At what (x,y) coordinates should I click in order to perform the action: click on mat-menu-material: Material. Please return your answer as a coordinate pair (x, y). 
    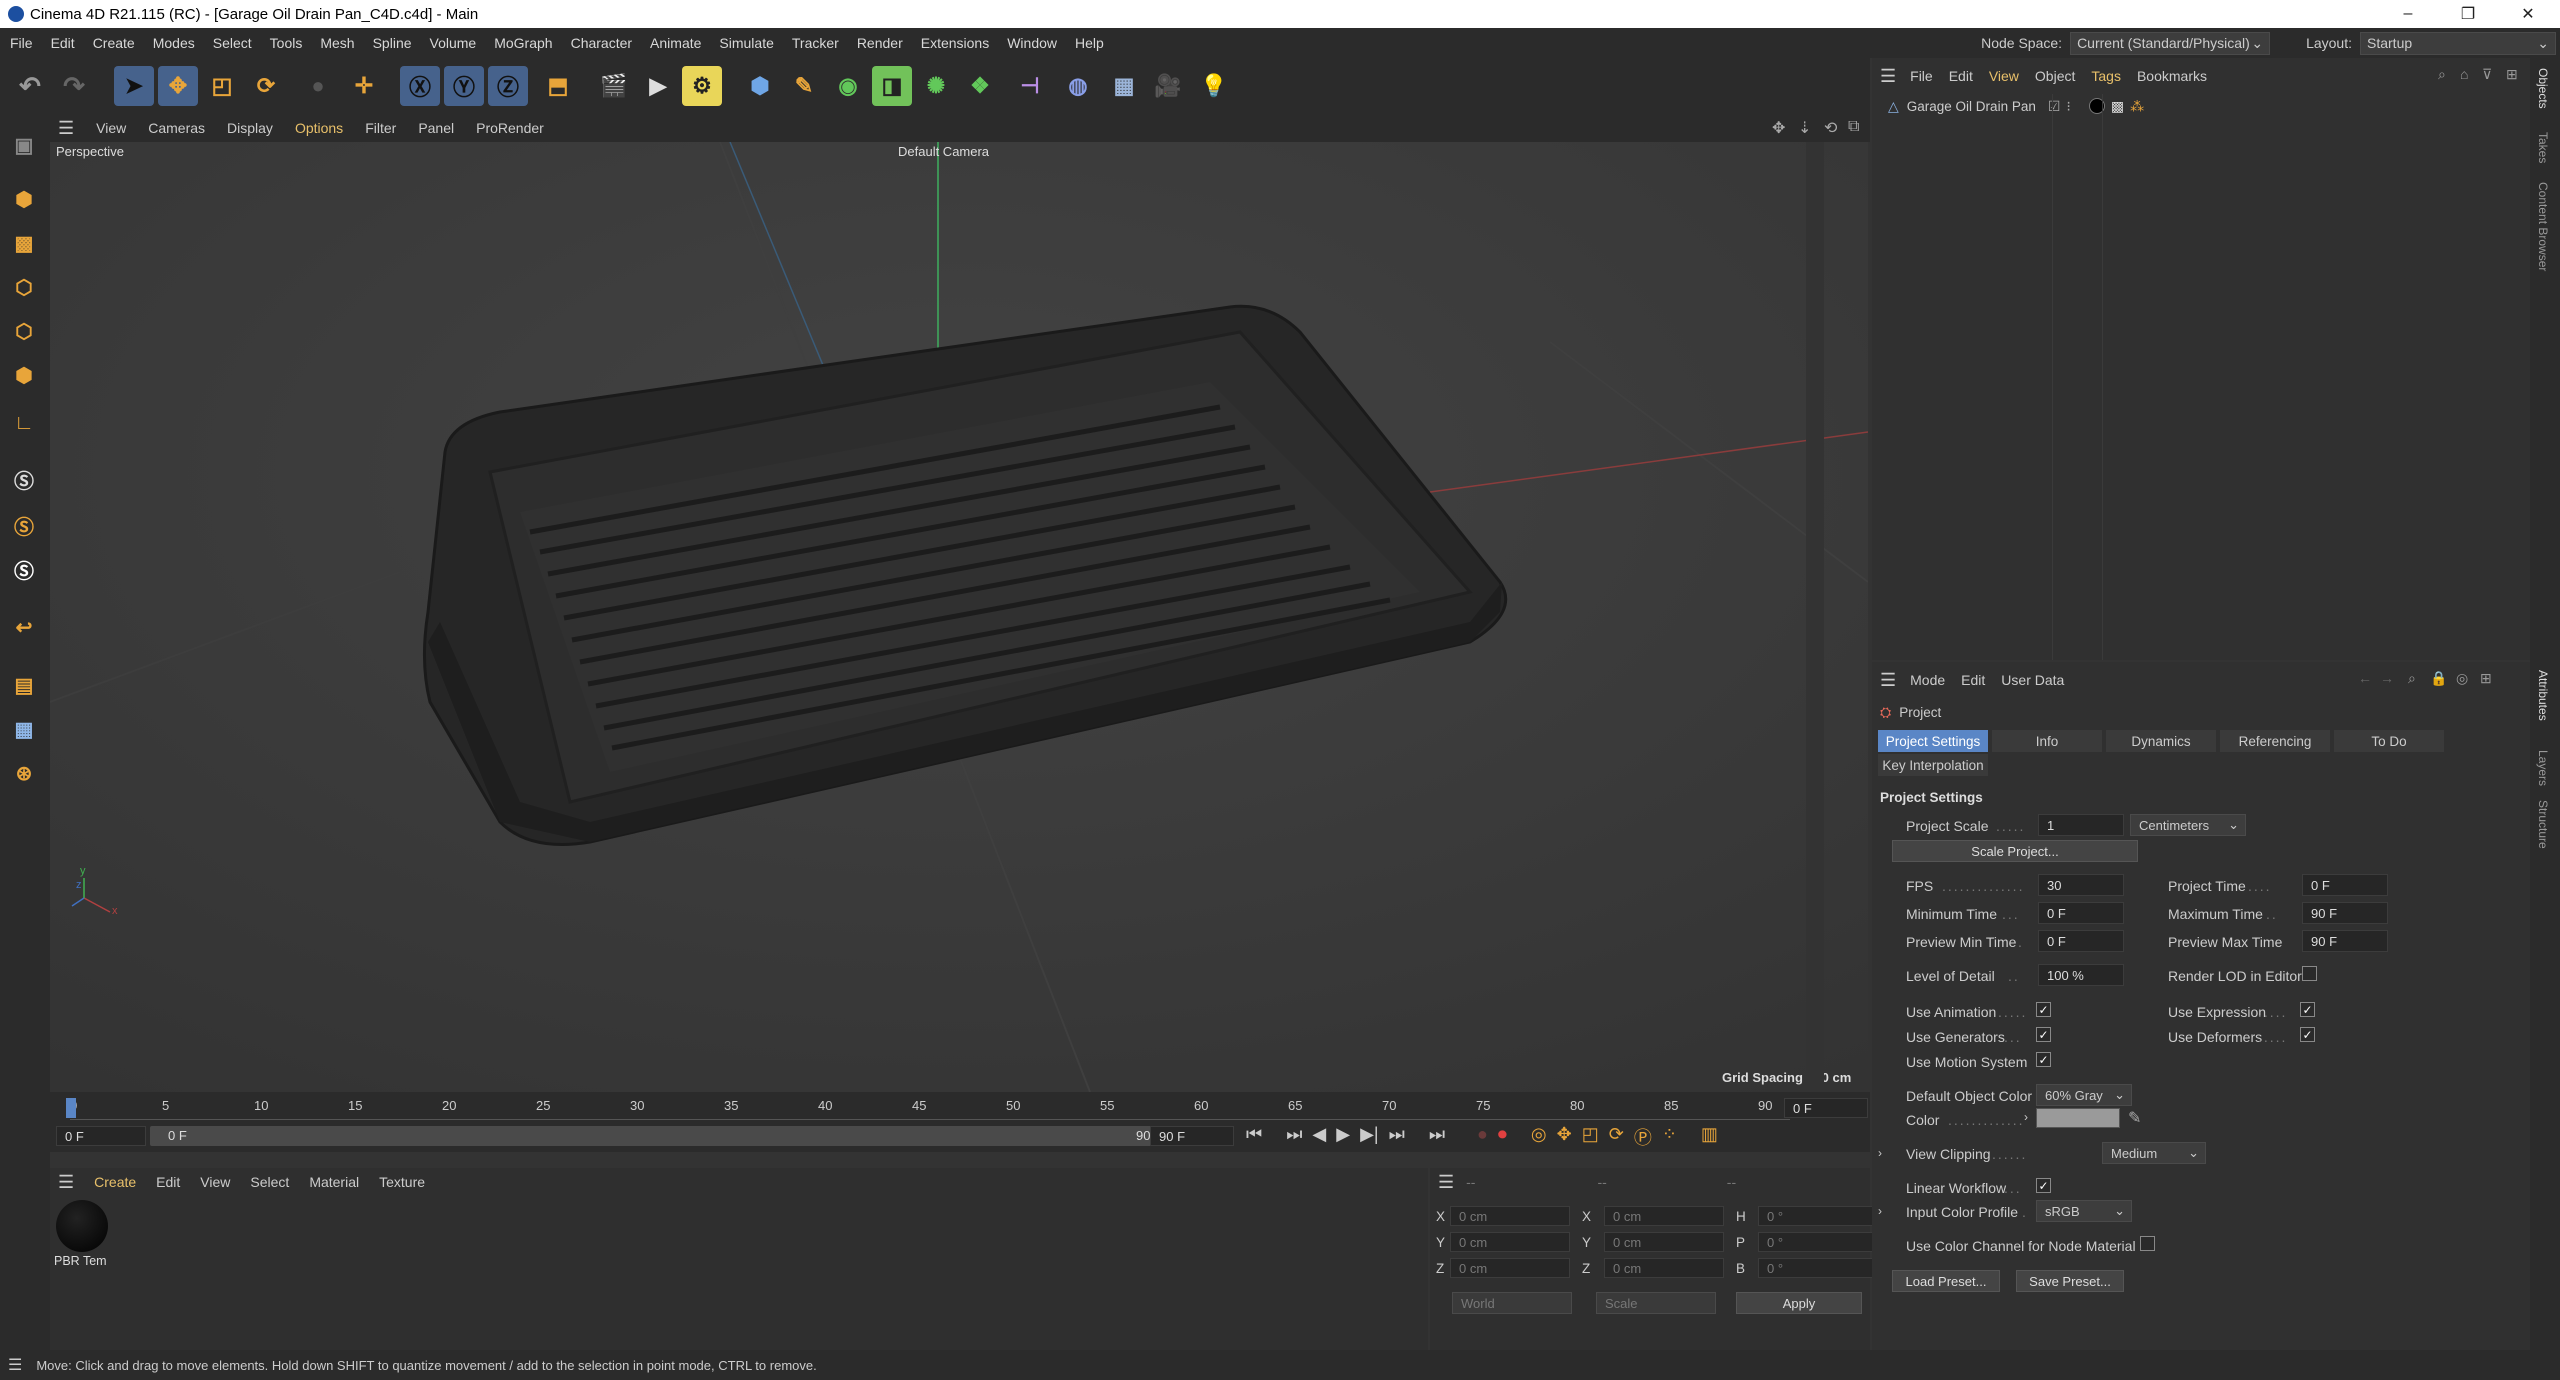
    Looking at the image, I should click on (334, 1182).